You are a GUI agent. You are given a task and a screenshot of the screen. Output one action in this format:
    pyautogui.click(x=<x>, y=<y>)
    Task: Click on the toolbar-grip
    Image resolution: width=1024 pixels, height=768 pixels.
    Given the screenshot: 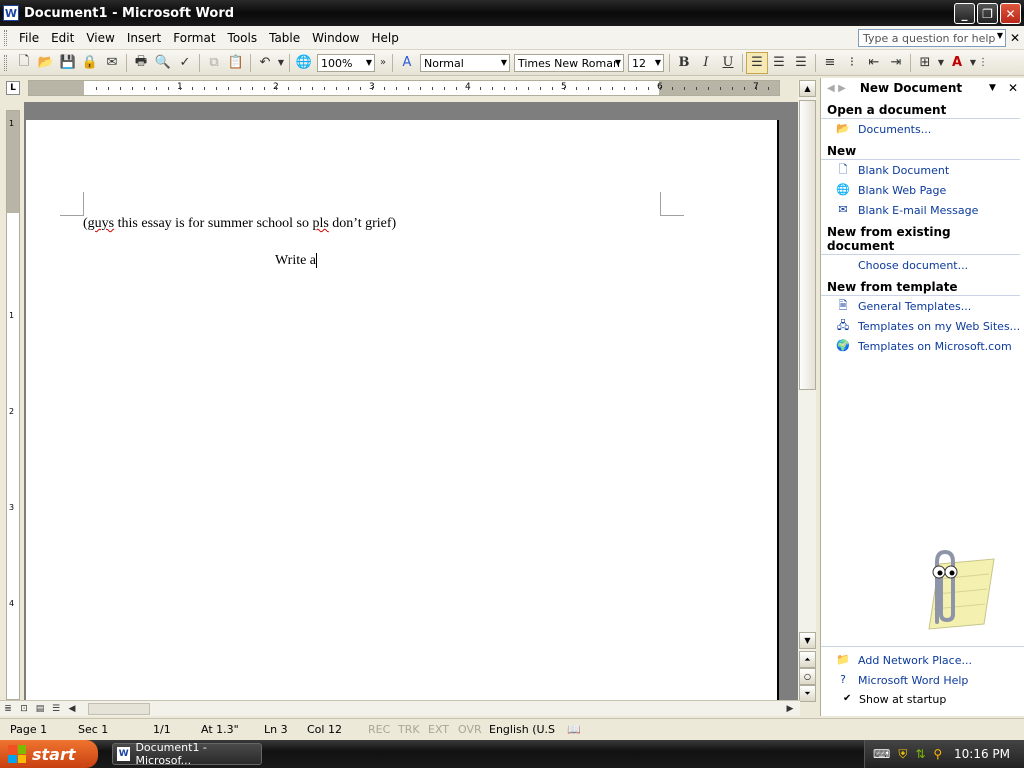 What is the action you would take?
    pyautogui.click(x=5, y=62)
    